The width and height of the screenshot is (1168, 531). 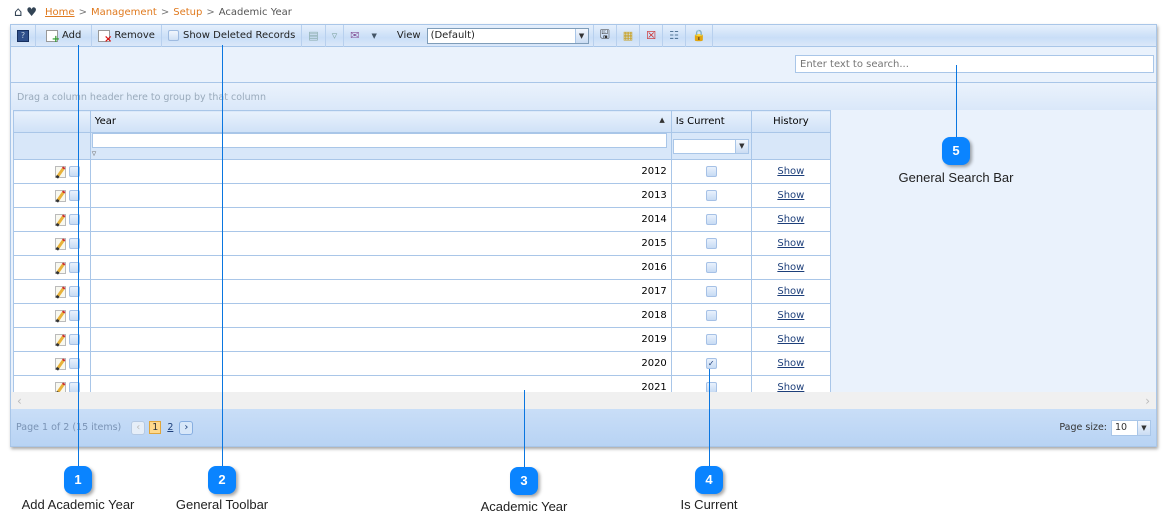 I want to click on lock-button: 🔒, so click(x=699, y=35).